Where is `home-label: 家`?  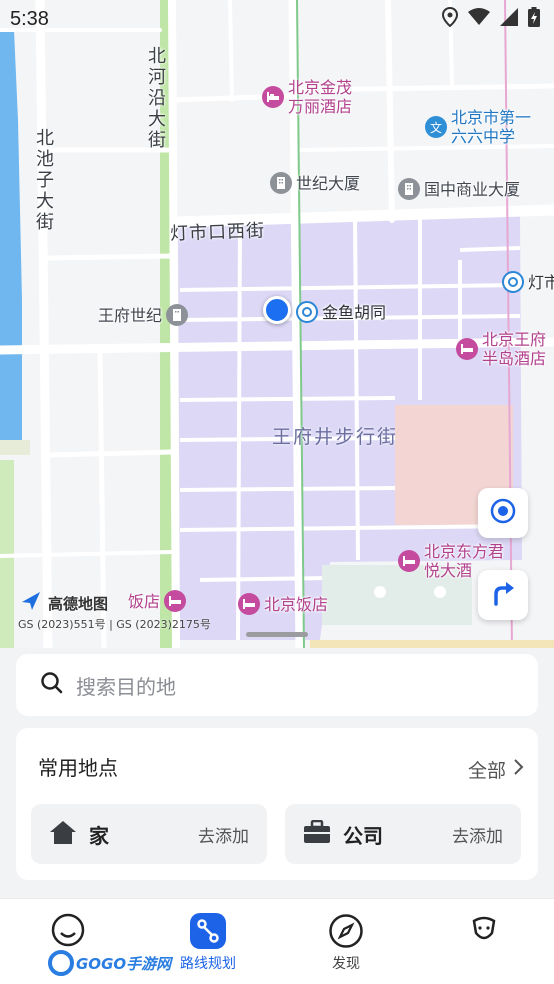 home-label: 家 is located at coordinates (99, 835).